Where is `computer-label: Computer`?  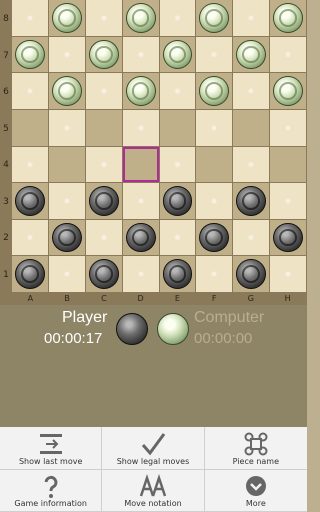 computer-label: Computer is located at coordinates (229, 317).